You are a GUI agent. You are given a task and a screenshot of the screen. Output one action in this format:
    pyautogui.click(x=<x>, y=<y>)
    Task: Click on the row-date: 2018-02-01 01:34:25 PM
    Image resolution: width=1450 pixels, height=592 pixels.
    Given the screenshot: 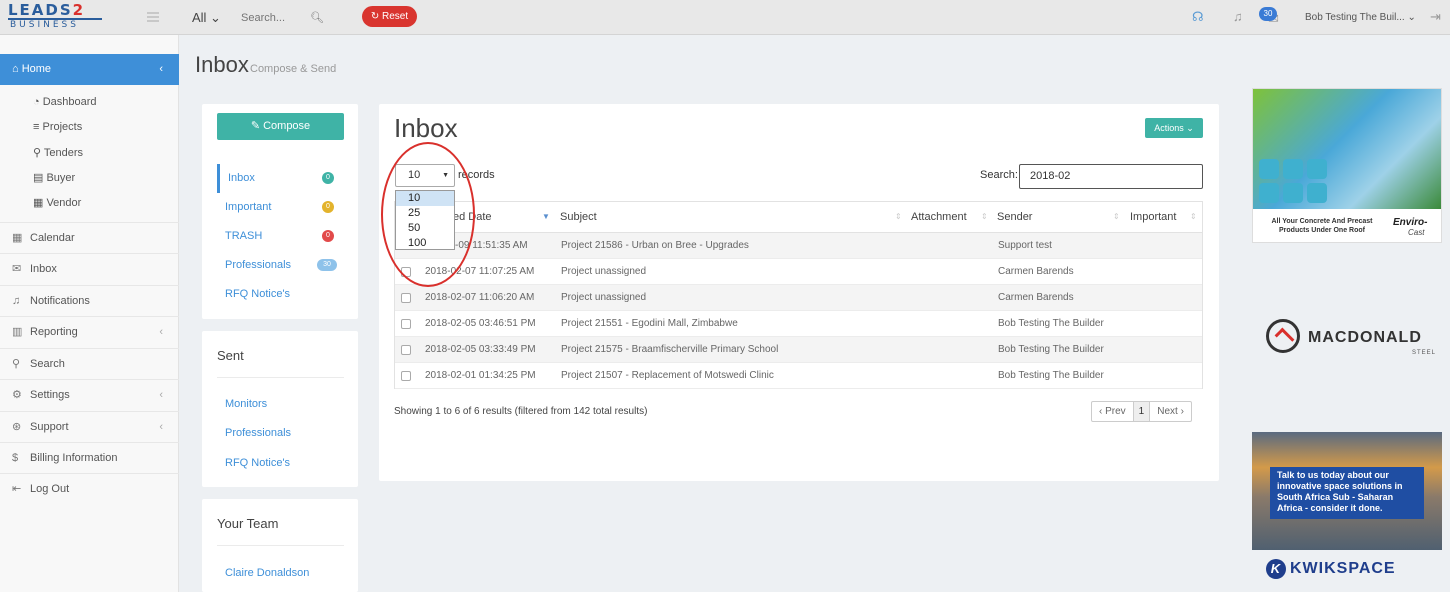 What is the action you would take?
    pyautogui.click(x=480, y=375)
    